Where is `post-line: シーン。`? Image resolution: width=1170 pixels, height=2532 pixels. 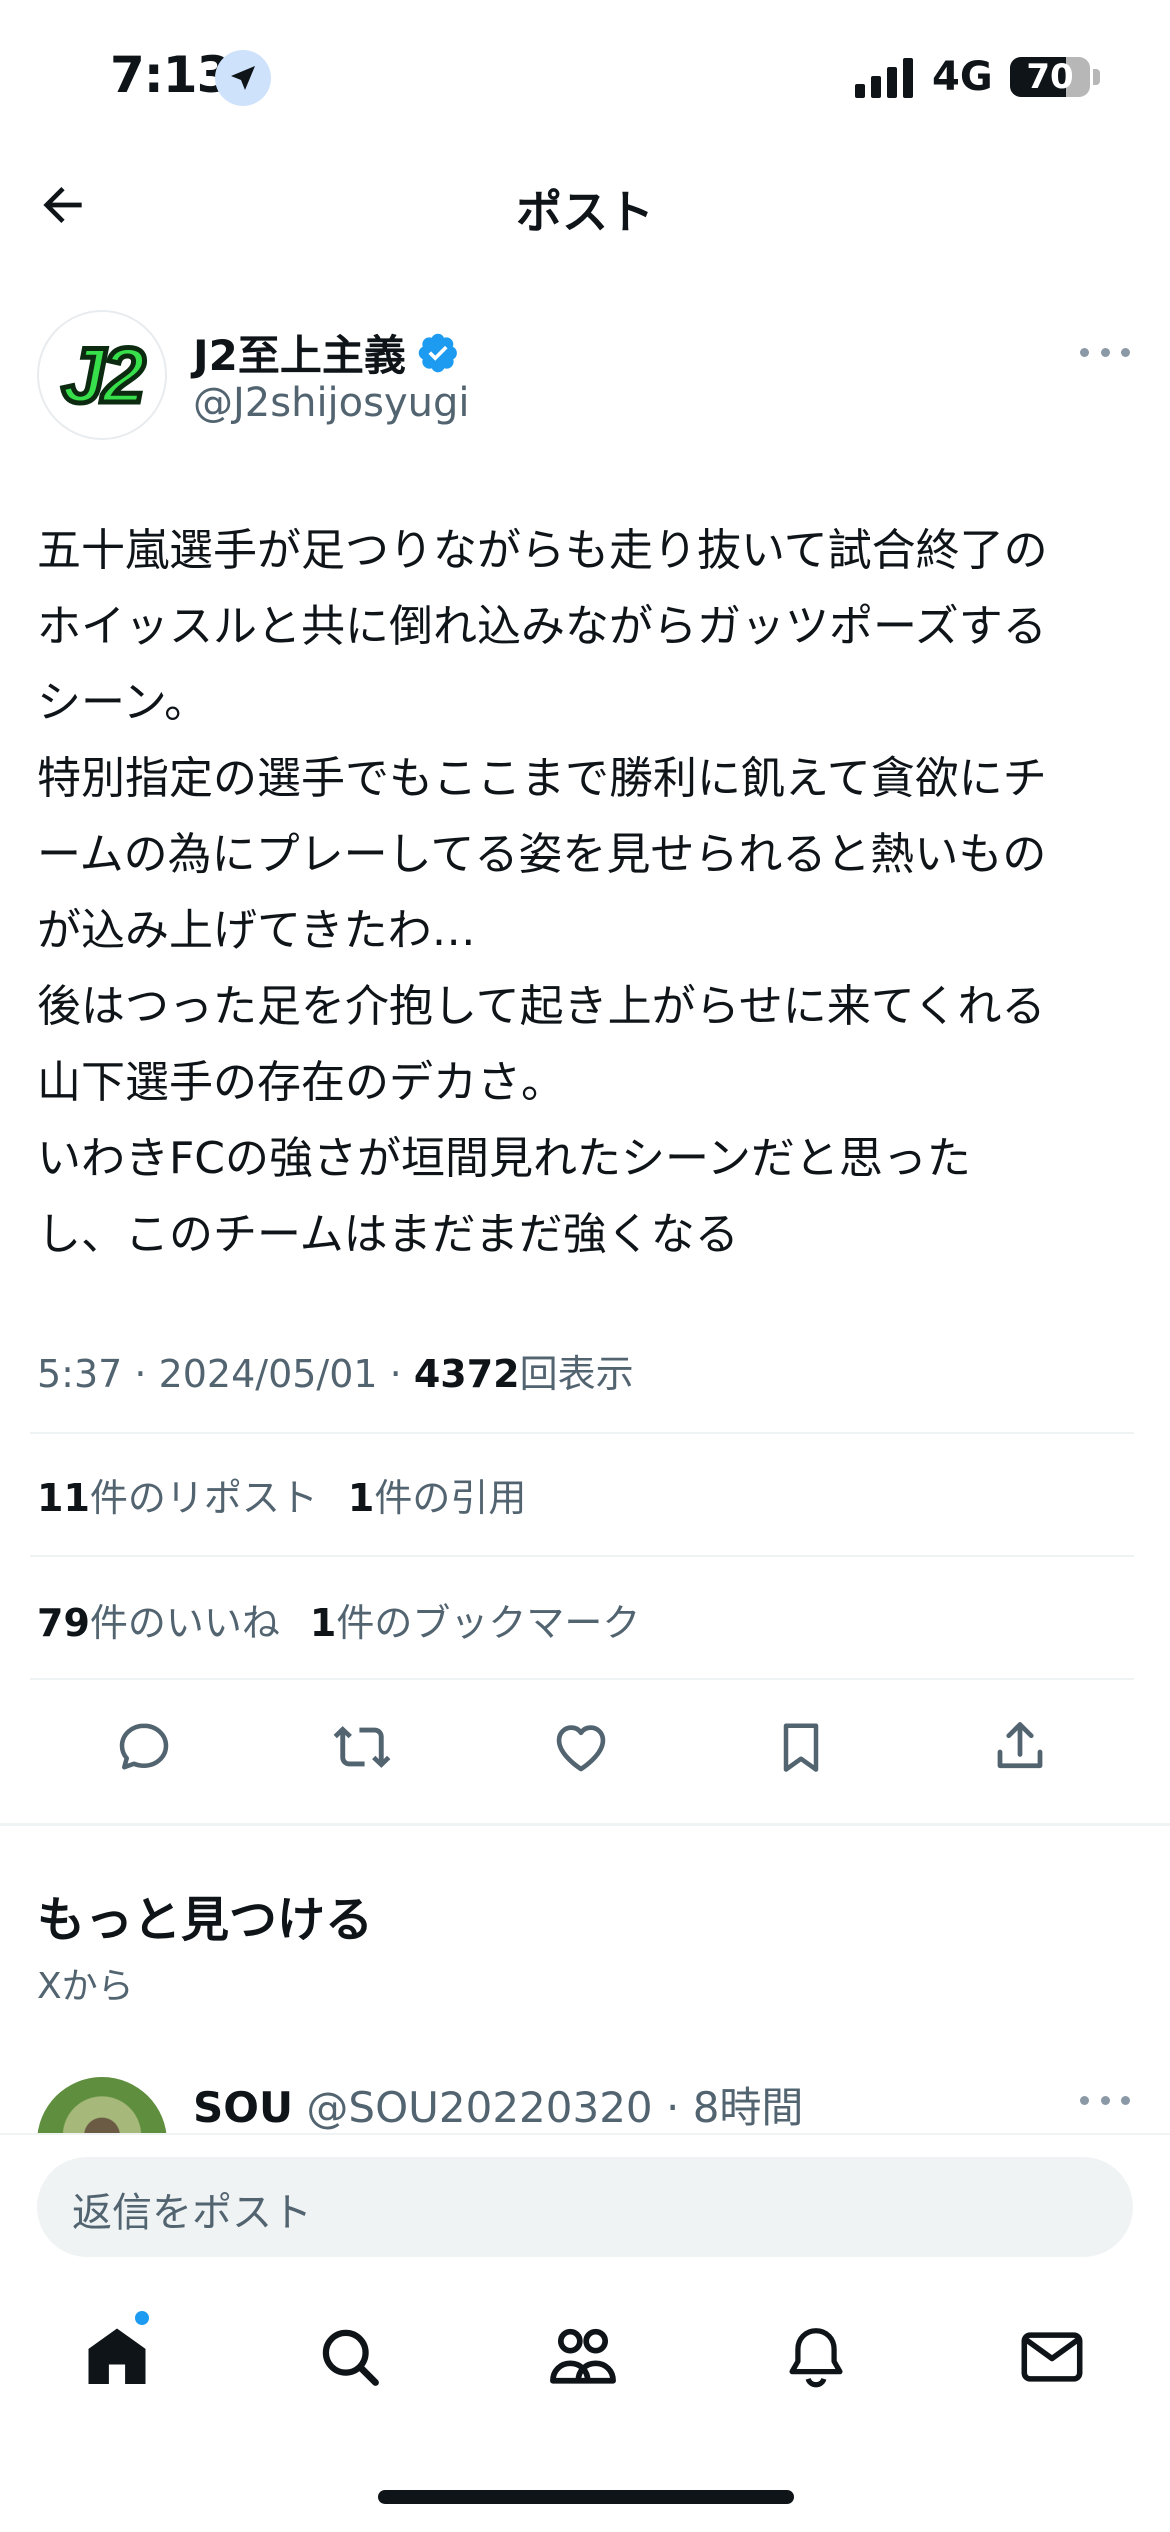 post-line: シーン。 is located at coordinates (123, 702).